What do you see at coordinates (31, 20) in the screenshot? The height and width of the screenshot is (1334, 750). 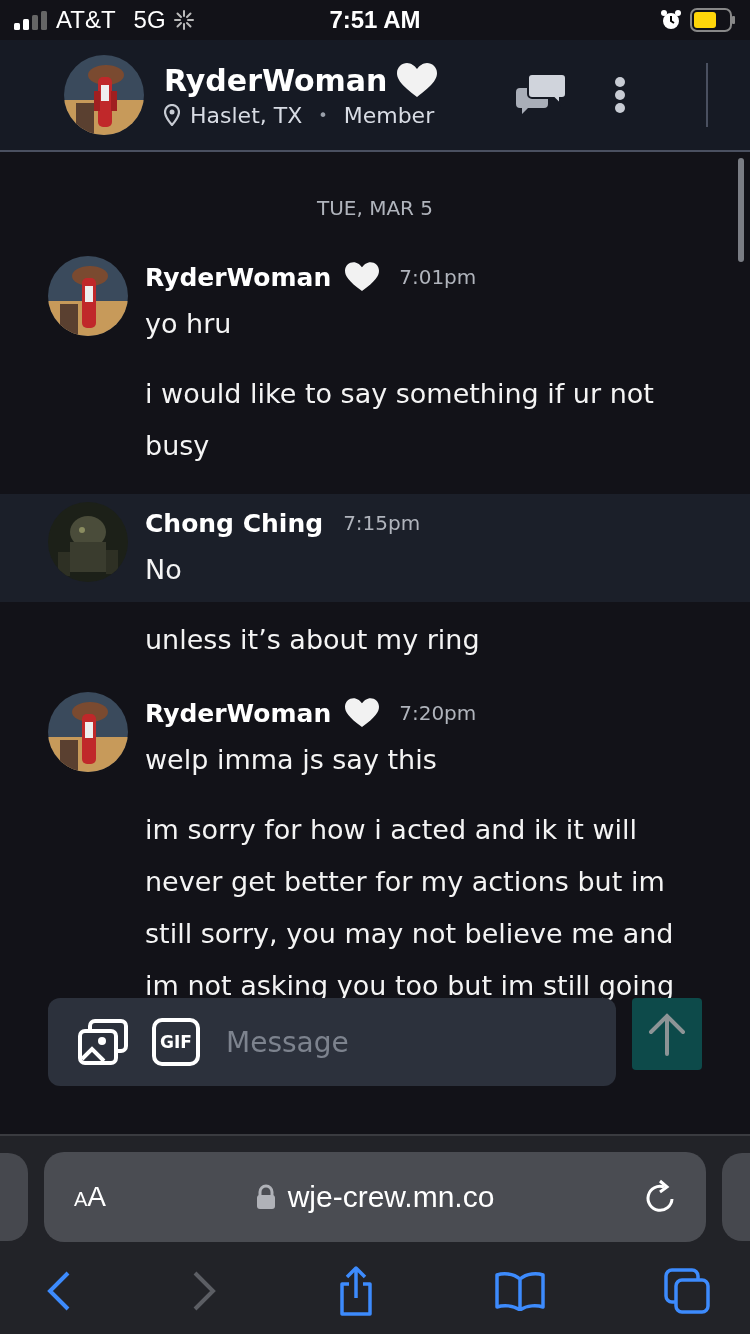 I see `signal-icon` at bounding box center [31, 20].